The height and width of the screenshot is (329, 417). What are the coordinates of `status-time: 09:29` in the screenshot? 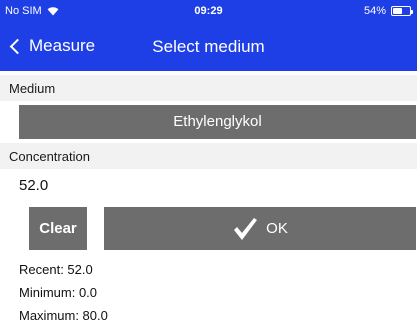 It's located at (208, 11).